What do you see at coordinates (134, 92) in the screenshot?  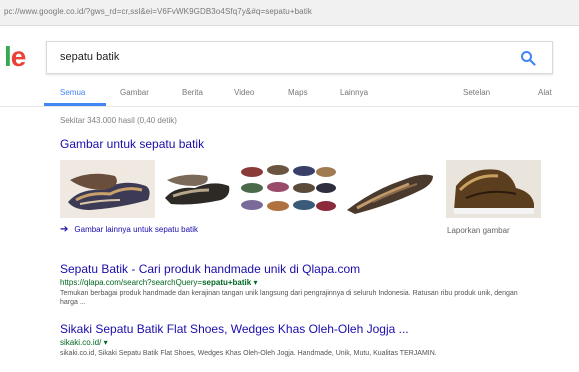 I see `tab-gambar: Gambar` at bounding box center [134, 92].